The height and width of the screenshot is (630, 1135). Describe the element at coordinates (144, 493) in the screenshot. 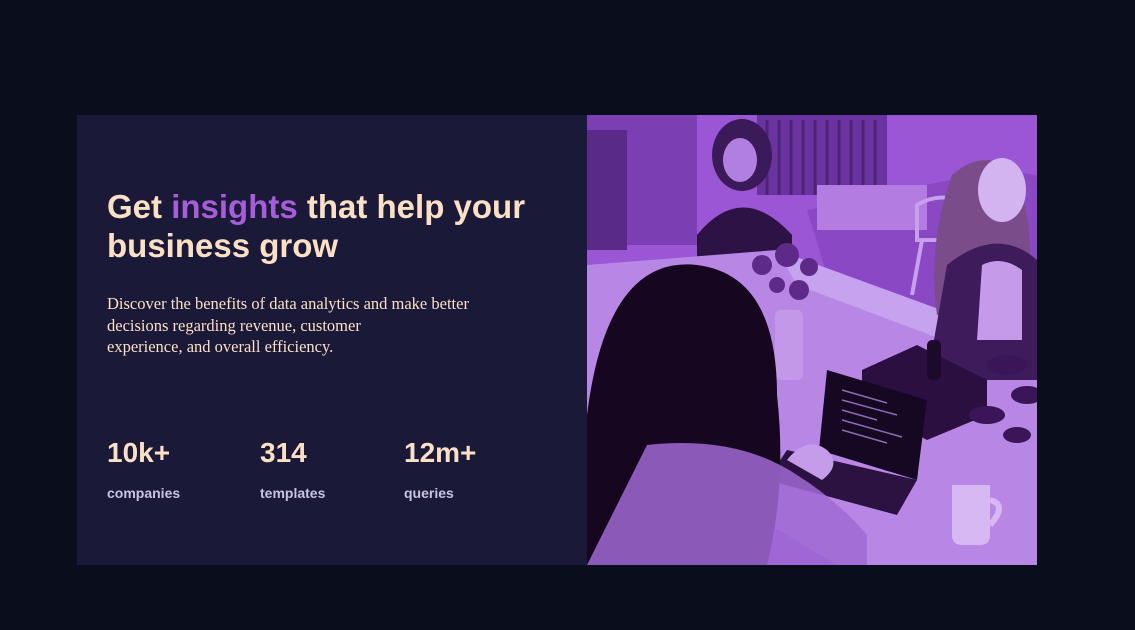

I see `stat-label: companies` at that location.